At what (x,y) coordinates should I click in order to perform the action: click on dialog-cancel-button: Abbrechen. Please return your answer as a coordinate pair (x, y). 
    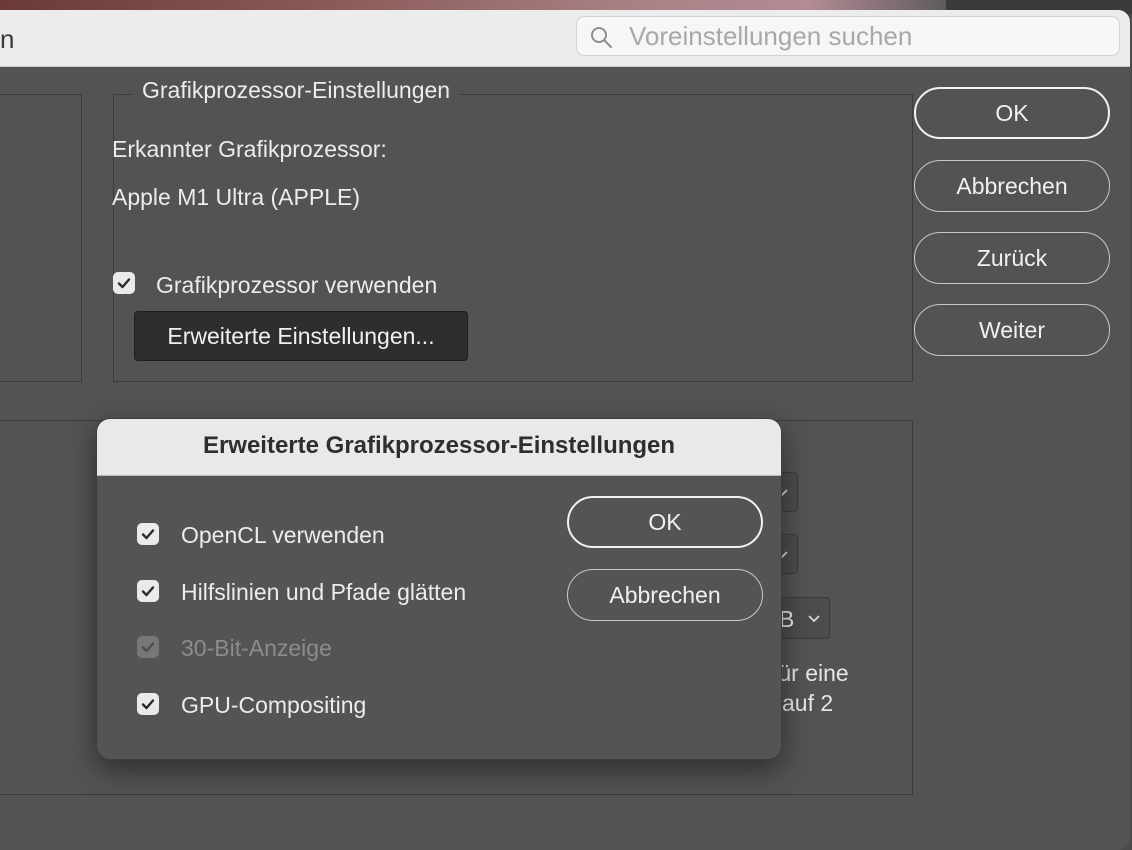
    Looking at the image, I should click on (665, 595).